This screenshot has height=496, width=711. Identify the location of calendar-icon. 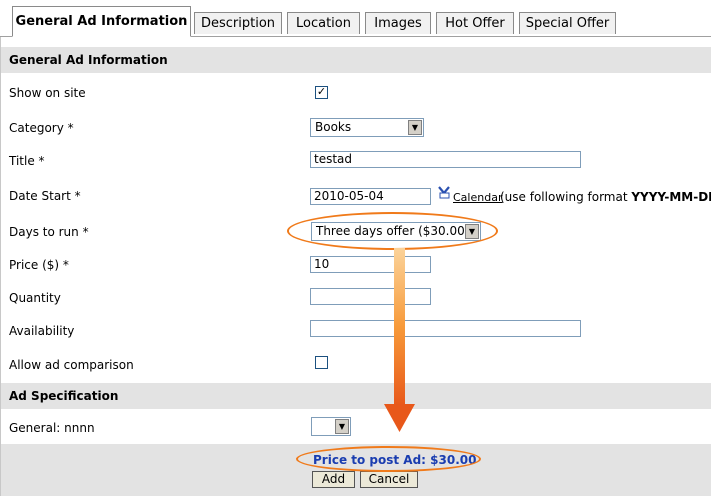
(444, 192).